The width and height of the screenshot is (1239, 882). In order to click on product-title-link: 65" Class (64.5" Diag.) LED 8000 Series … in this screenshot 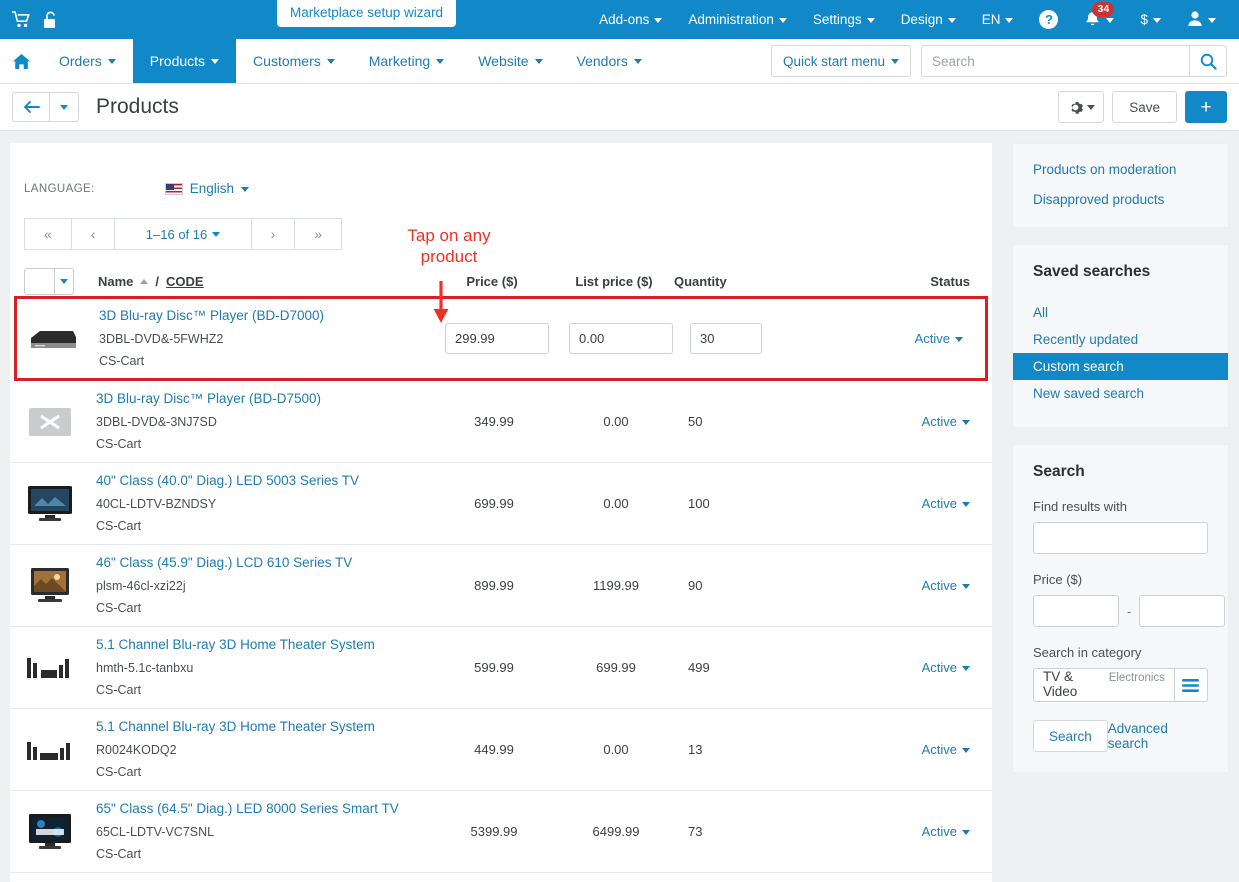, I will do `click(264, 809)`.